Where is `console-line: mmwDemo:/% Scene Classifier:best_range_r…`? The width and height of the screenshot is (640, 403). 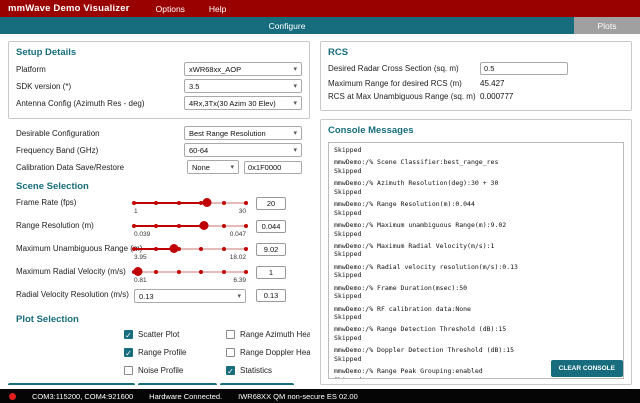
console-line: mmwDemo:/% Scene Classifier:best_range_r… is located at coordinates (416, 162).